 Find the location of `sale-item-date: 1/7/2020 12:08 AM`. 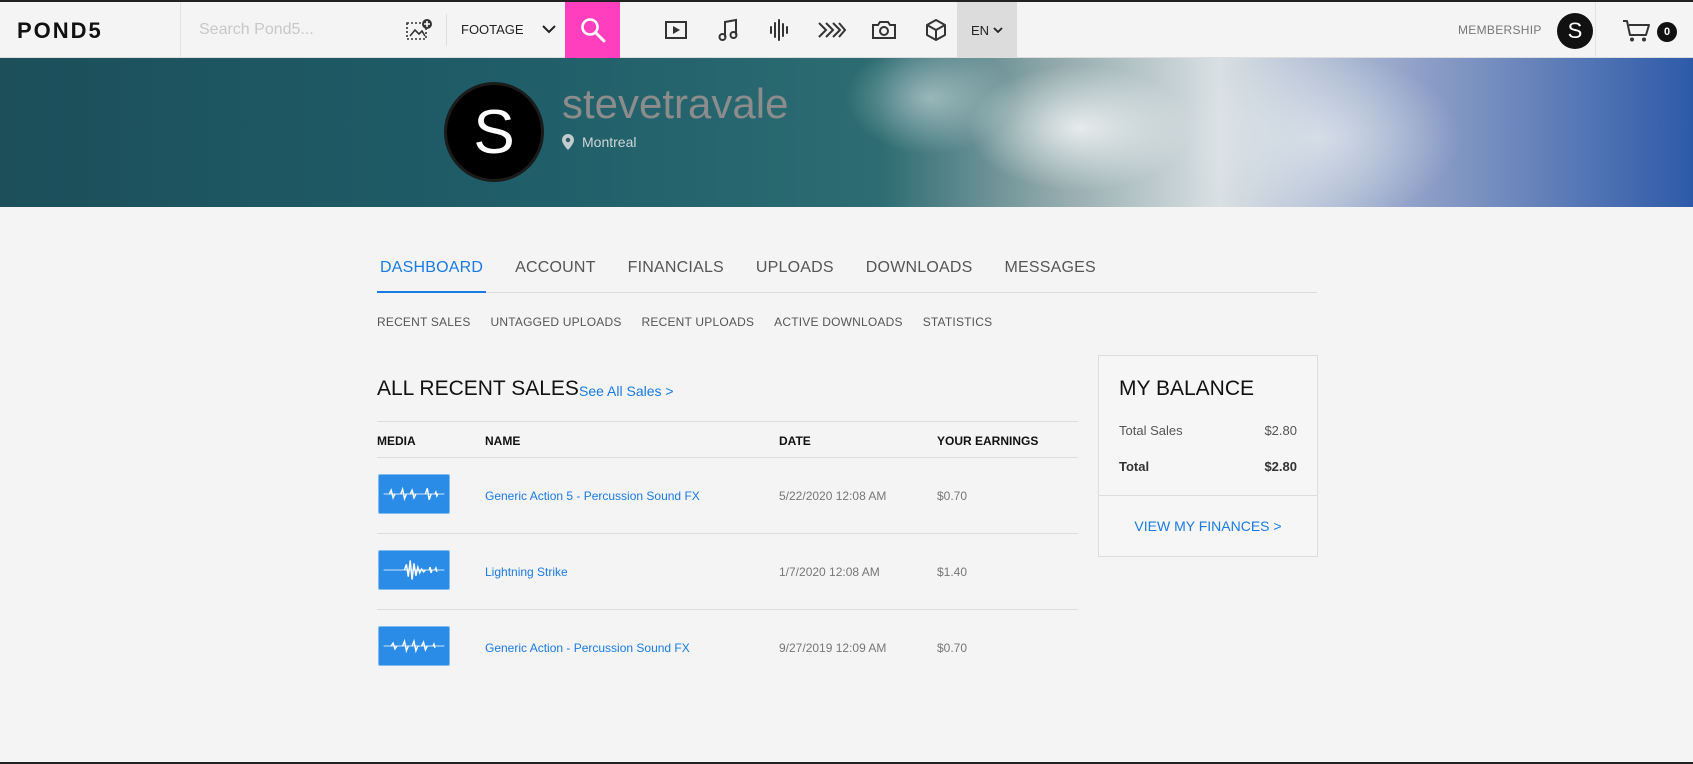

sale-item-date: 1/7/2020 12:08 AM is located at coordinates (829, 572).